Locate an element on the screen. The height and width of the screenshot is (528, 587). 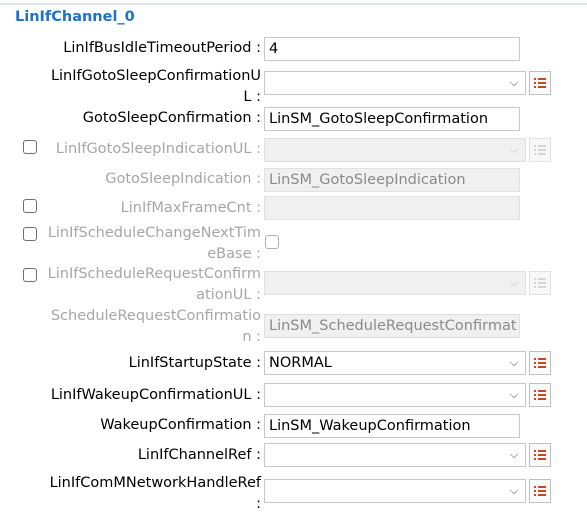
bus-idle-timeout-input: 4 is located at coordinates (392, 49).